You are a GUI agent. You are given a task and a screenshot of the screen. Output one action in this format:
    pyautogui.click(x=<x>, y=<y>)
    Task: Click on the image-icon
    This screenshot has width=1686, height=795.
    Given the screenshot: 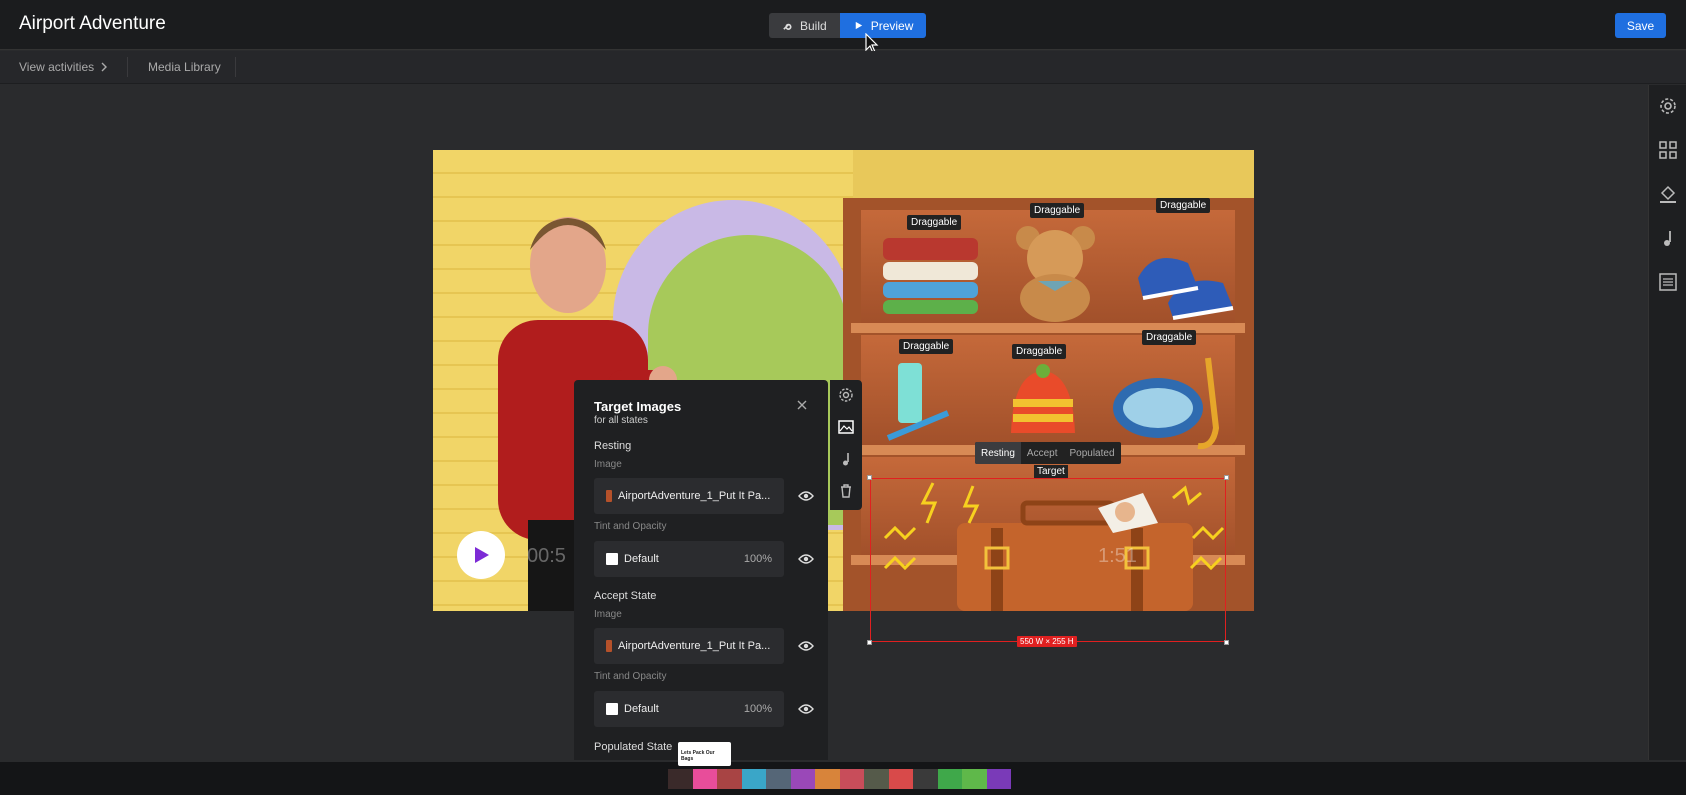 What is the action you would take?
    pyautogui.click(x=846, y=427)
    